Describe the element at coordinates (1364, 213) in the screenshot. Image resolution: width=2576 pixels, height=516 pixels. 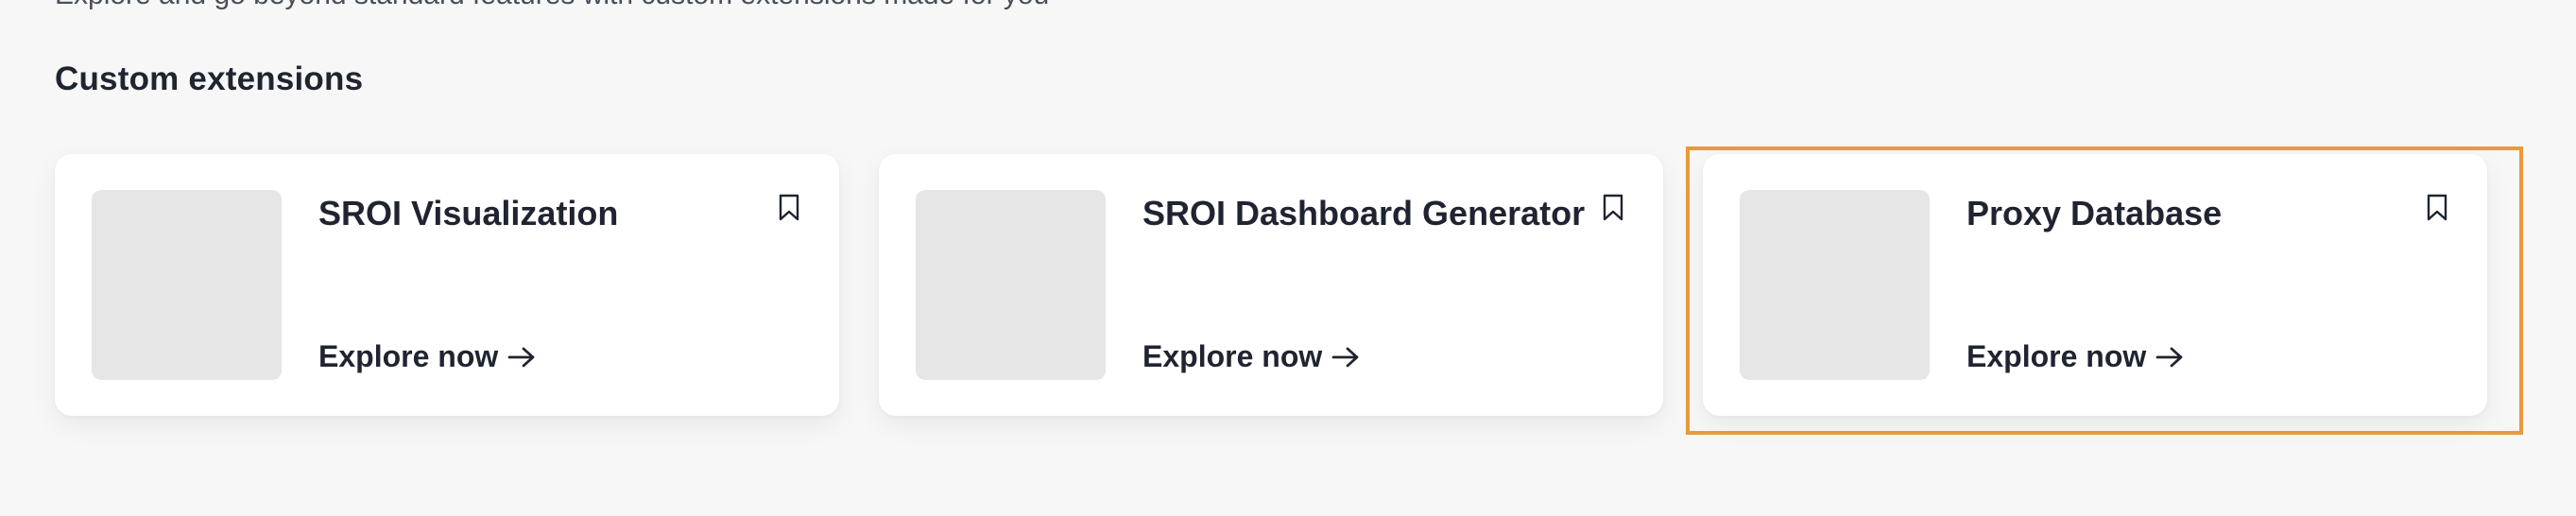
I see `extension-title: SROI Dashboard Generator` at that location.